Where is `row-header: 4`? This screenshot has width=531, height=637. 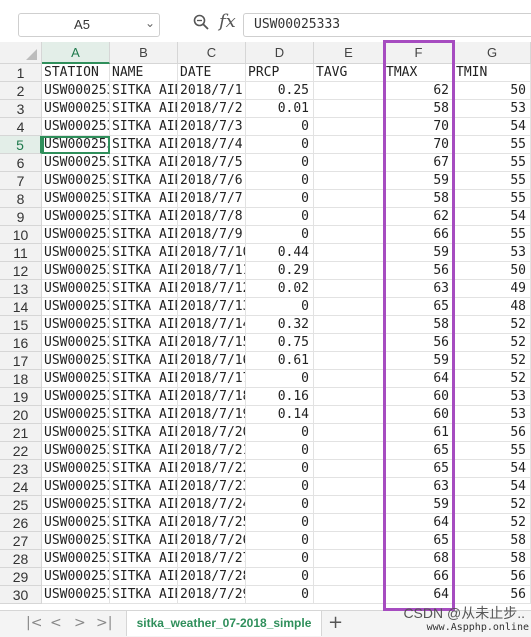 row-header: 4 is located at coordinates (21, 127).